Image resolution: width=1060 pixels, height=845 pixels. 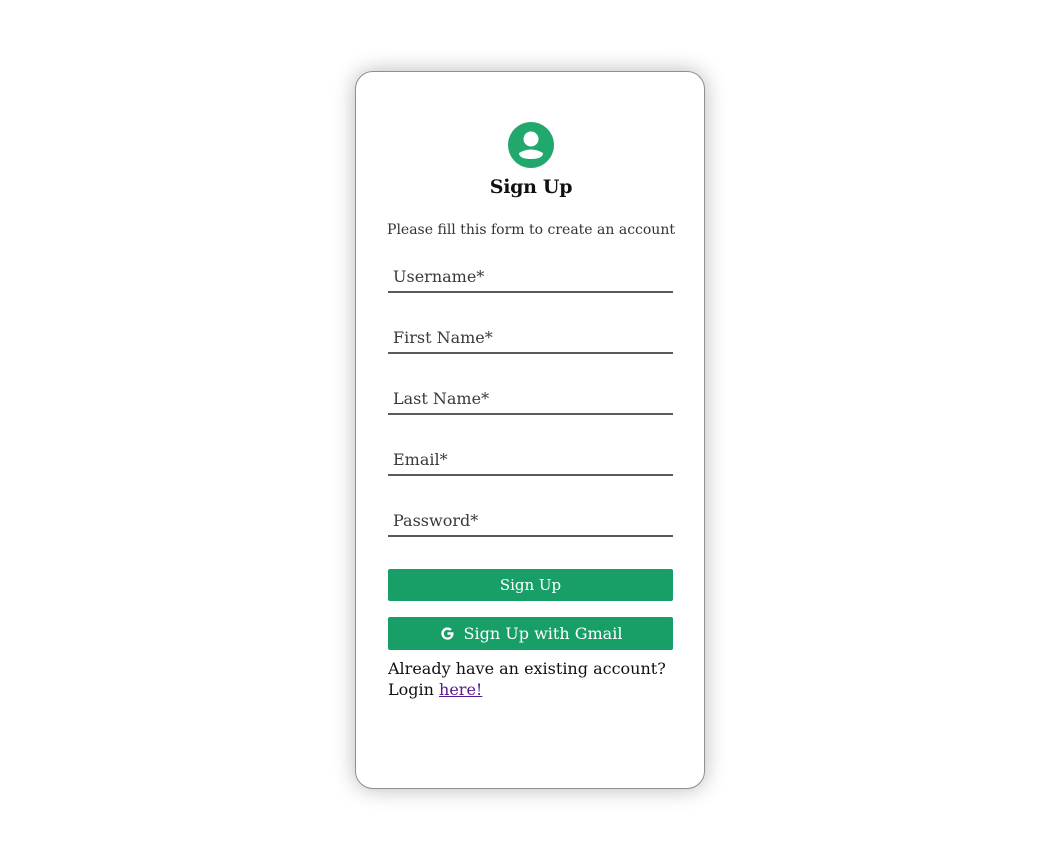 I want to click on login-prefix: Login, so click(x=411, y=689).